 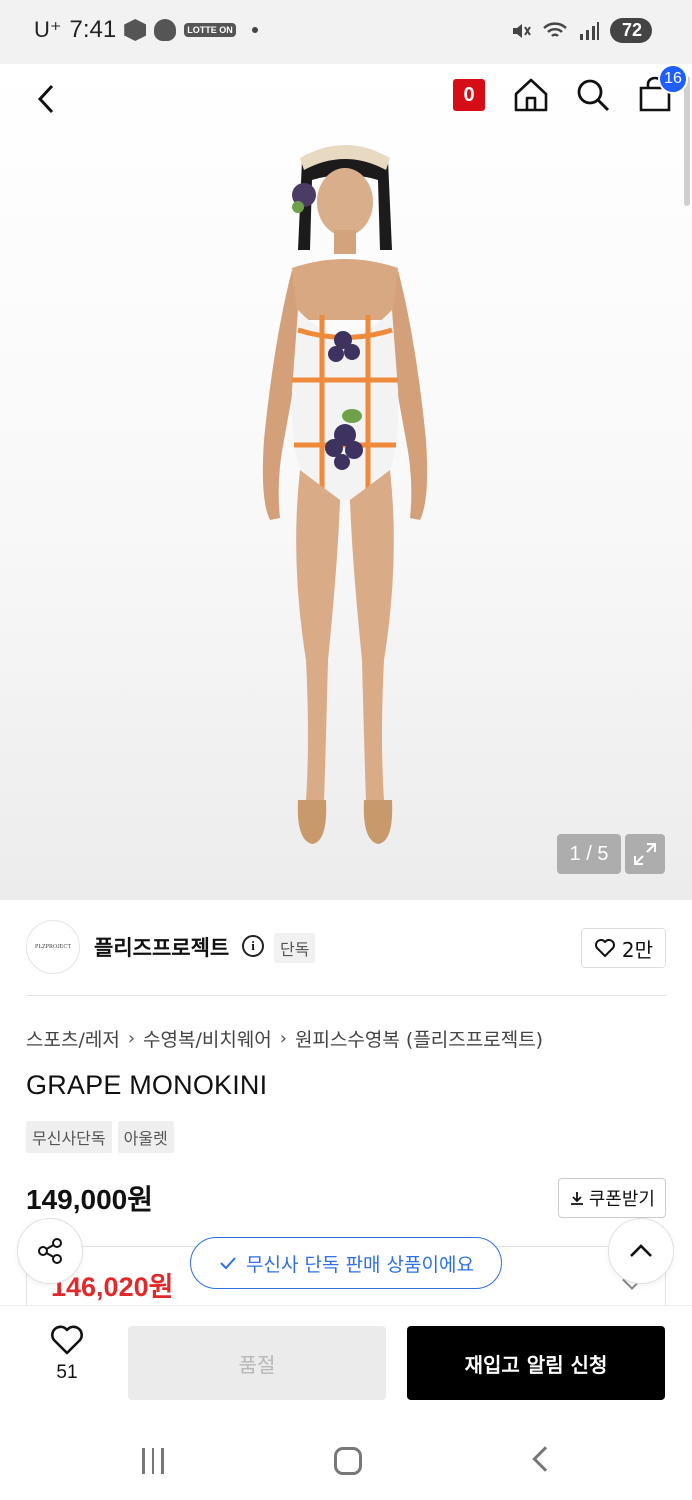 I want to click on cart-count-badge: 16, so click(x=673, y=79).